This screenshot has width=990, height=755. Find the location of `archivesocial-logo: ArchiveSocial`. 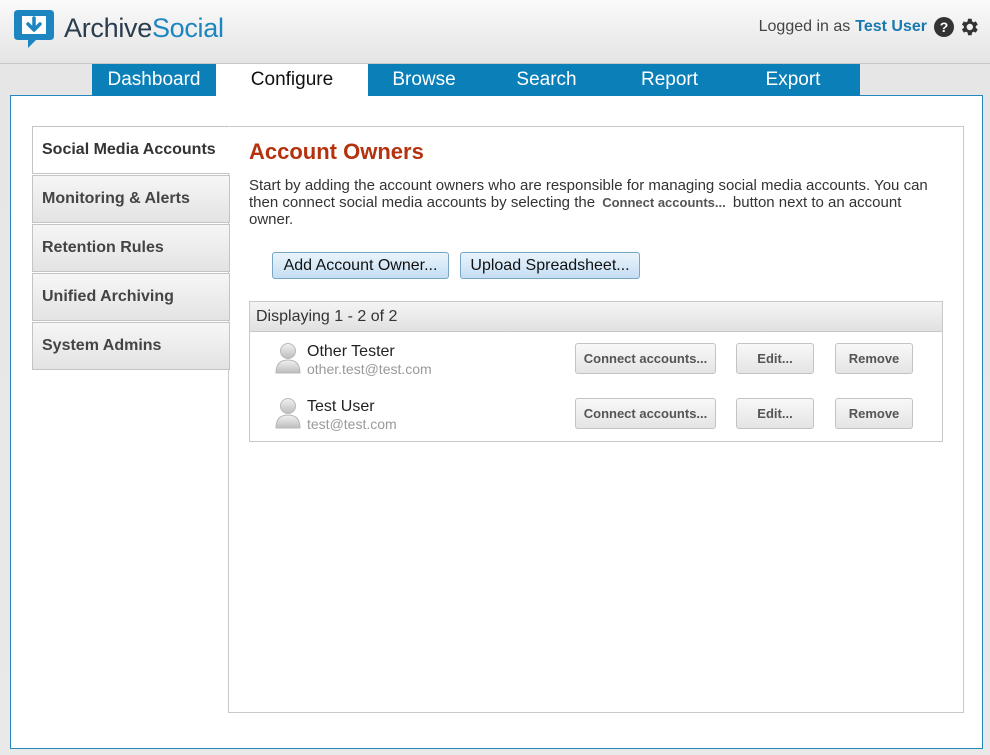

archivesocial-logo: ArchiveSocial is located at coordinates (118, 28).